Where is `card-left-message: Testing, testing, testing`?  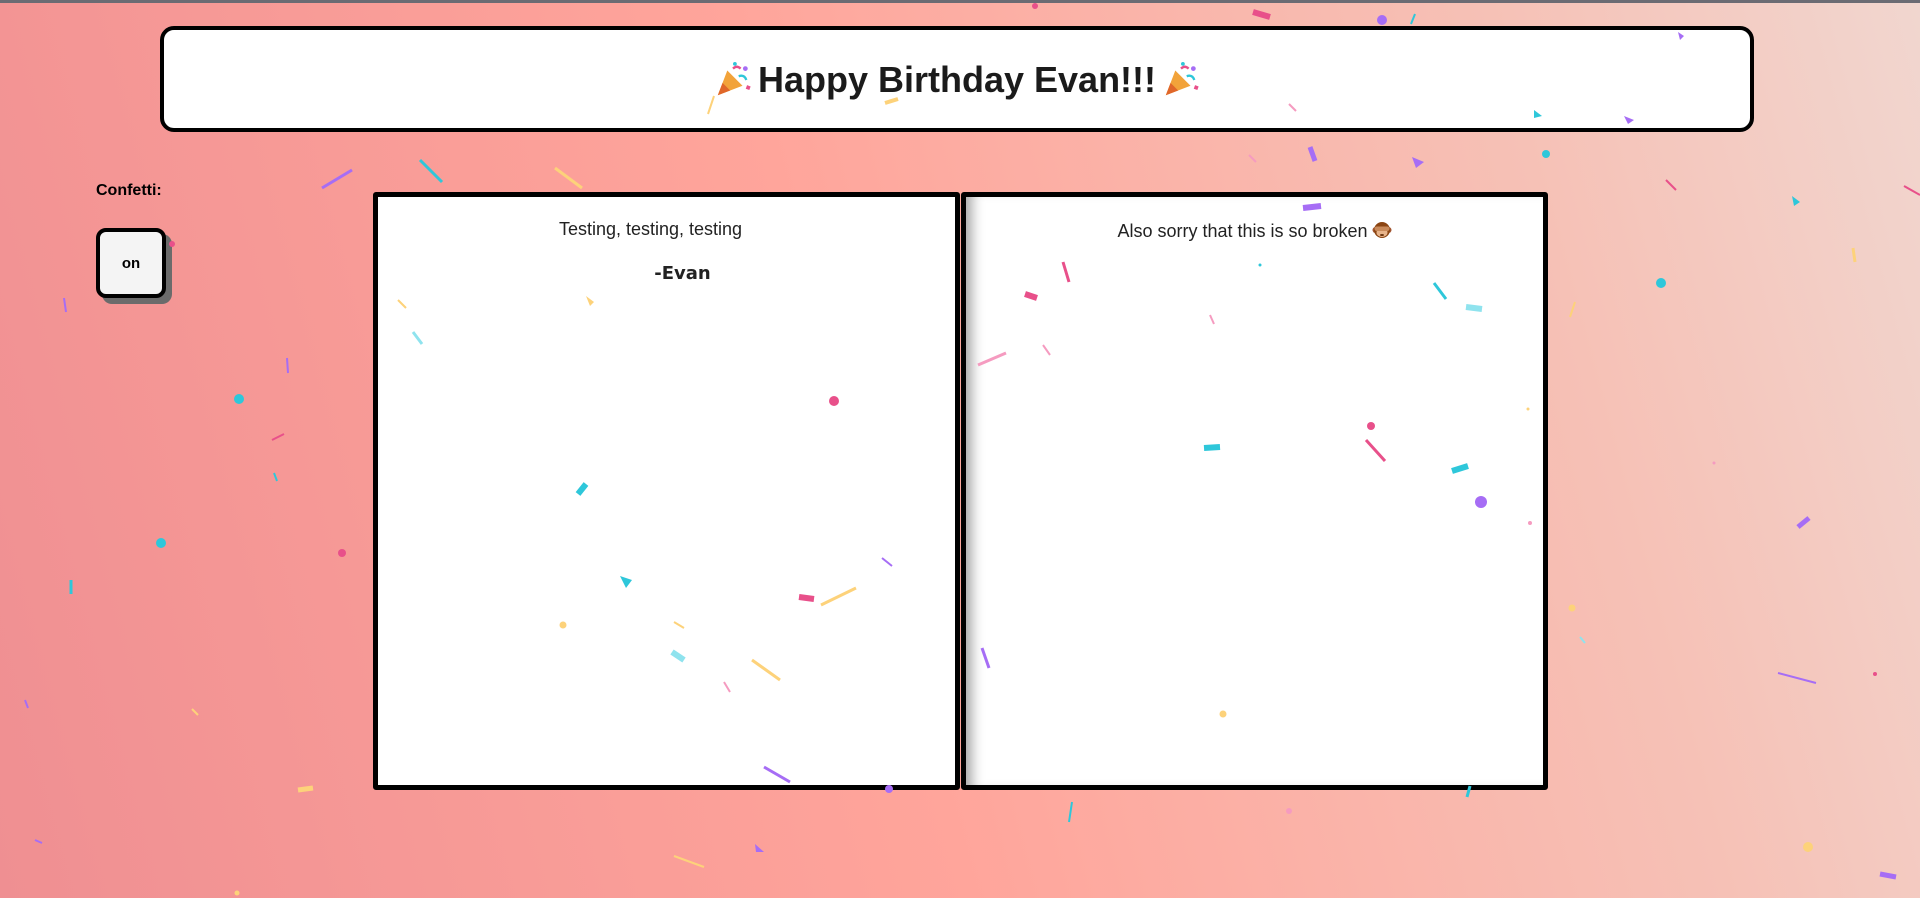
card-left-message: Testing, testing, testing is located at coordinates (650, 229).